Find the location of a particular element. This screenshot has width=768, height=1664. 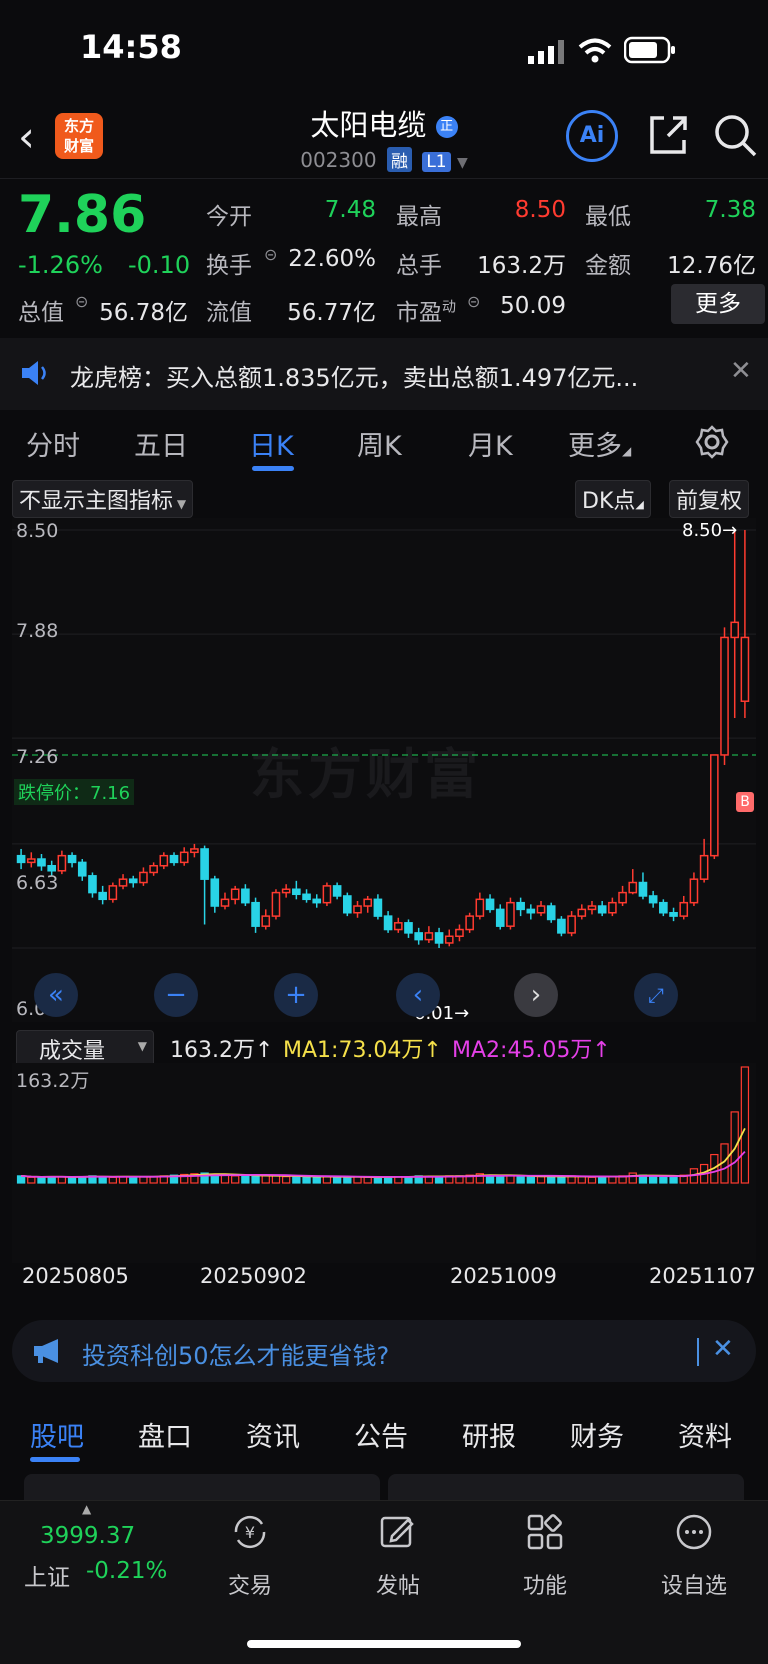

zoom-out-icon: − is located at coordinates (176, 995).